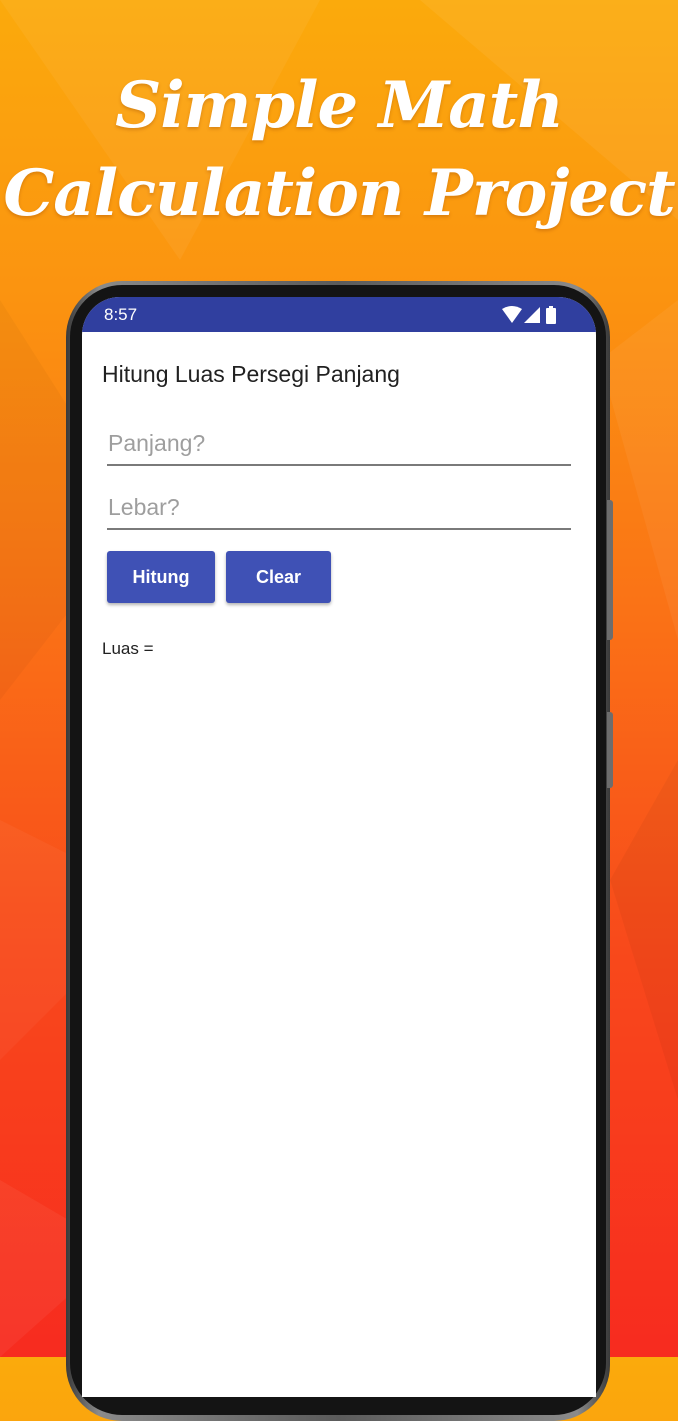  I want to click on signal-icon, so click(532, 317).